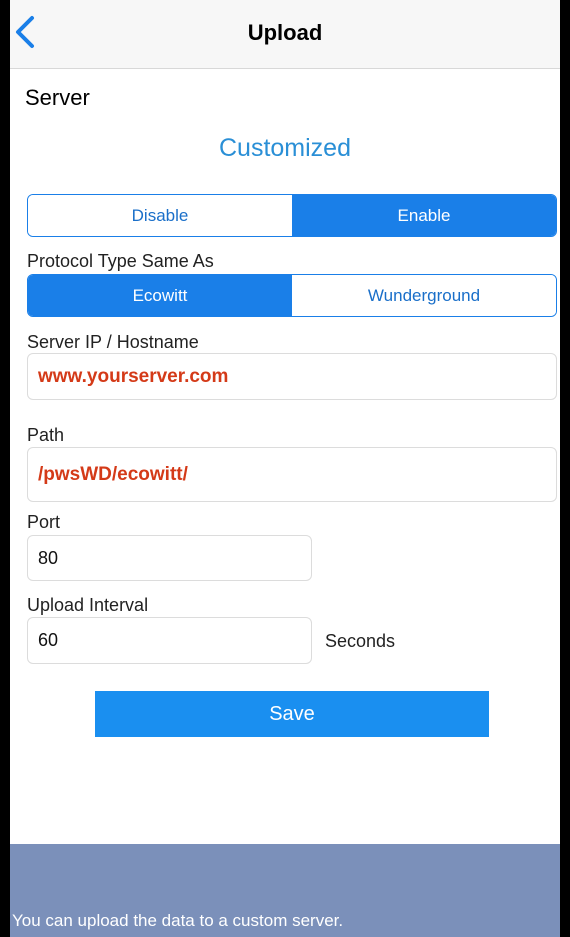 The height and width of the screenshot is (937, 570). I want to click on save-button: Save, so click(292, 714).